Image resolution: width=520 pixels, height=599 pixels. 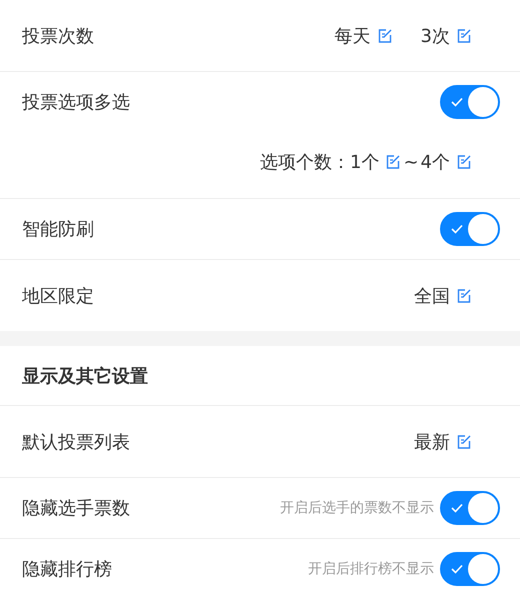 What do you see at coordinates (58, 296) in the screenshot?
I see `setting-label: 地区限定` at bounding box center [58, 296].